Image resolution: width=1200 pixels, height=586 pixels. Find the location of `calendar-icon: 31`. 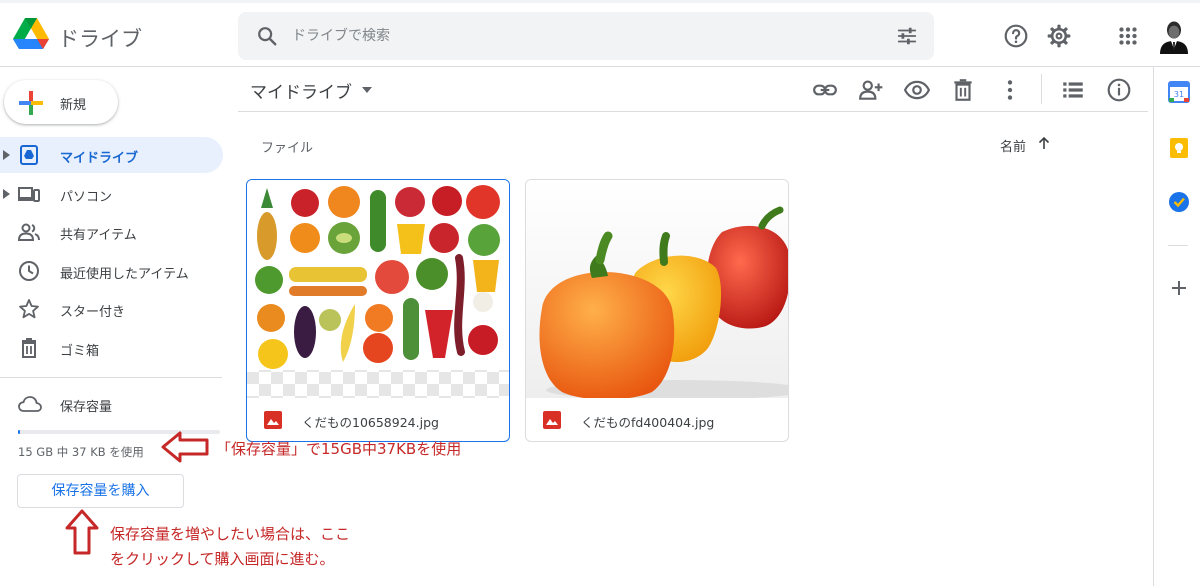

calendar-icon: 31 is located at coordinates (1179, 92).